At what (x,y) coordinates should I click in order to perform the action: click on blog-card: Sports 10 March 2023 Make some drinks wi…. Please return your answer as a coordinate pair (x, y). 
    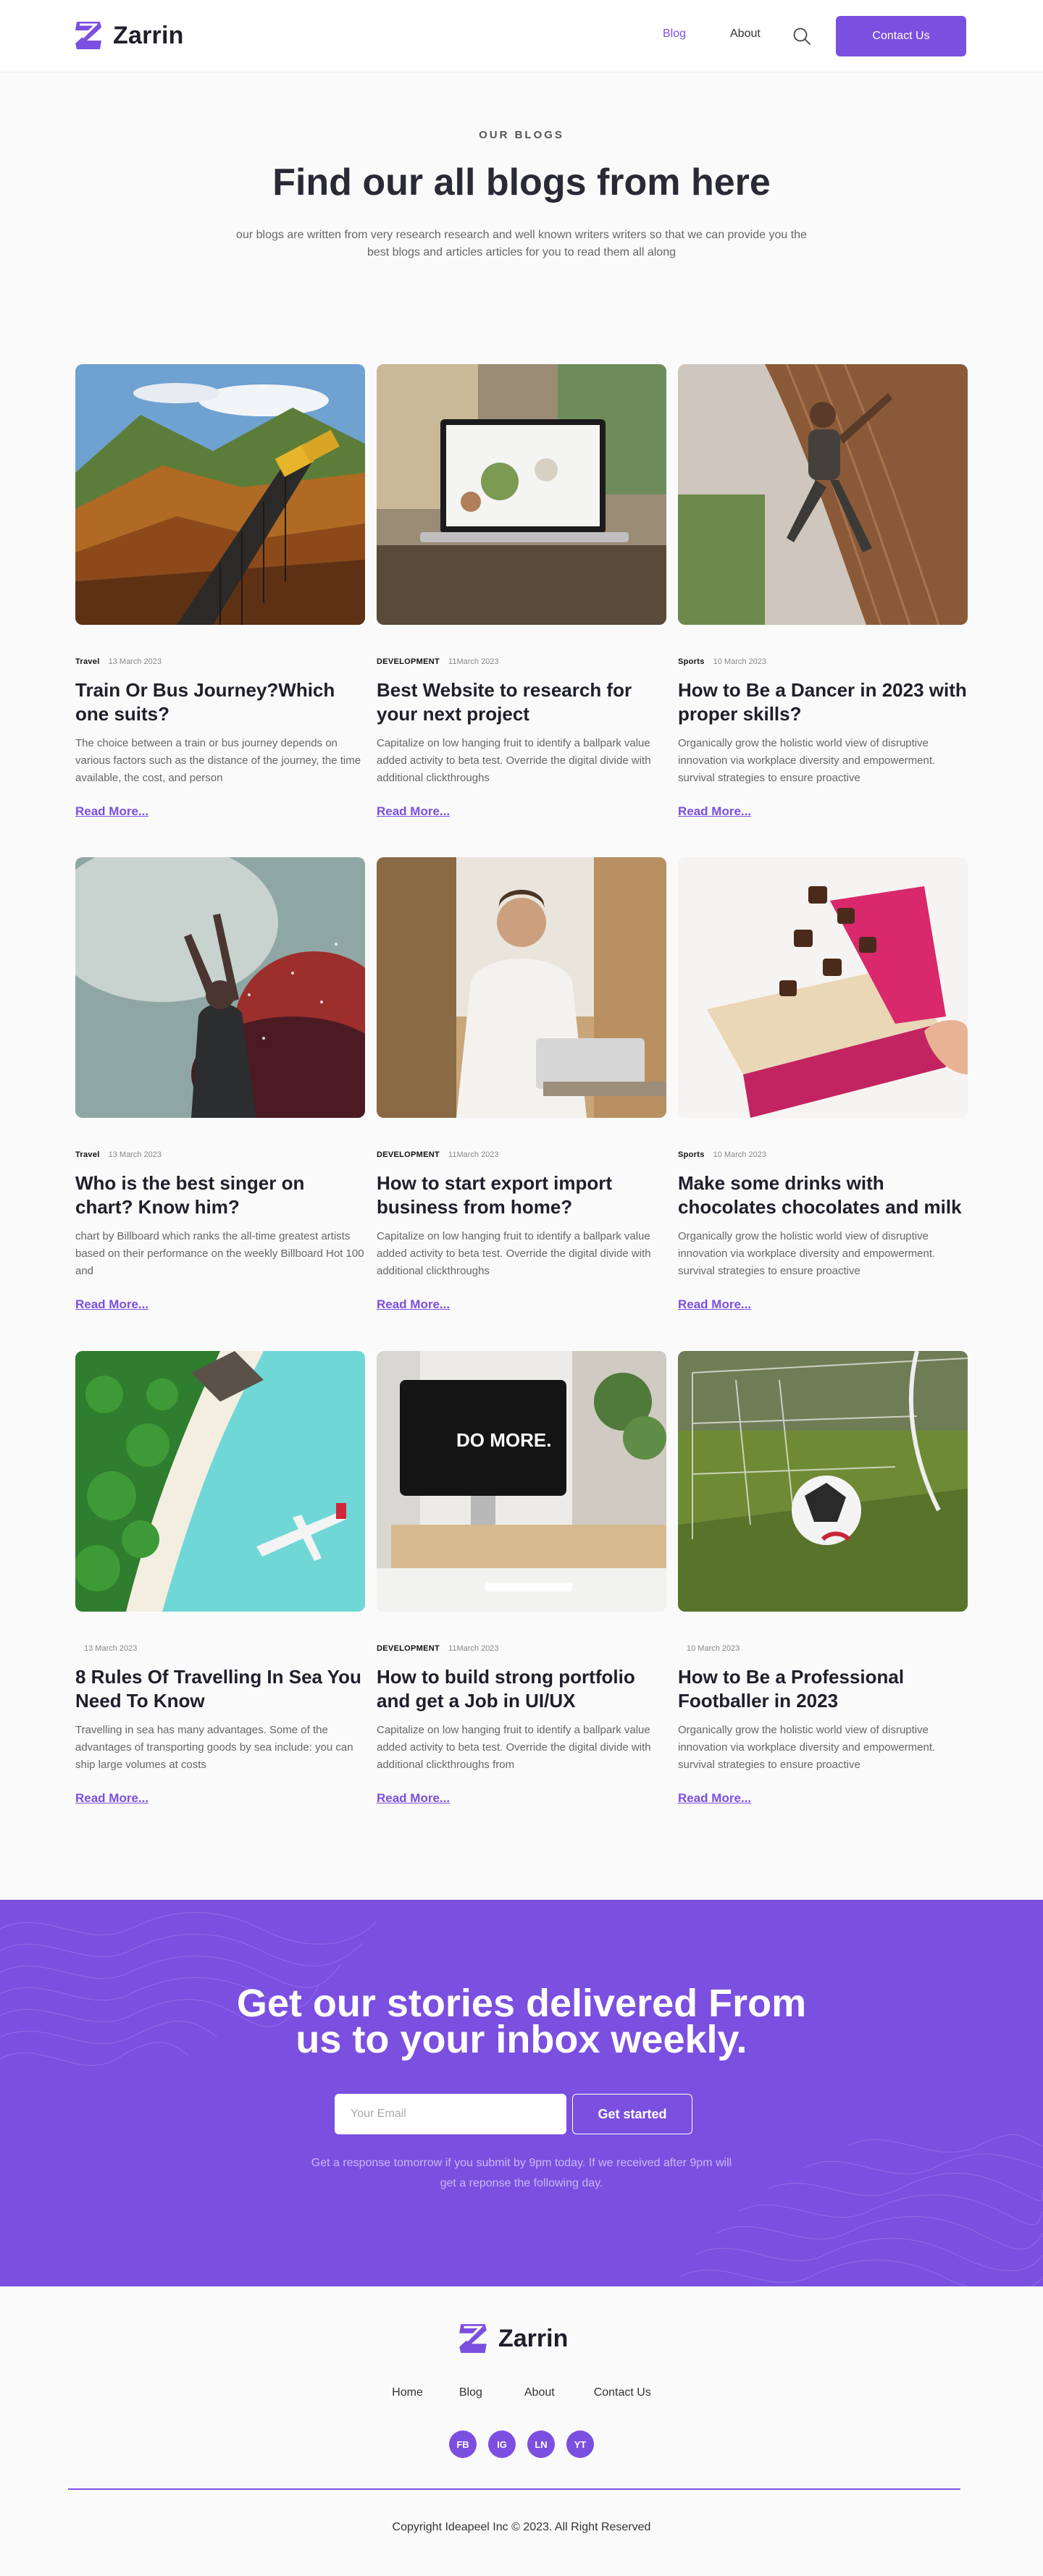
    Looking at the image, I should click on (823, 1084).